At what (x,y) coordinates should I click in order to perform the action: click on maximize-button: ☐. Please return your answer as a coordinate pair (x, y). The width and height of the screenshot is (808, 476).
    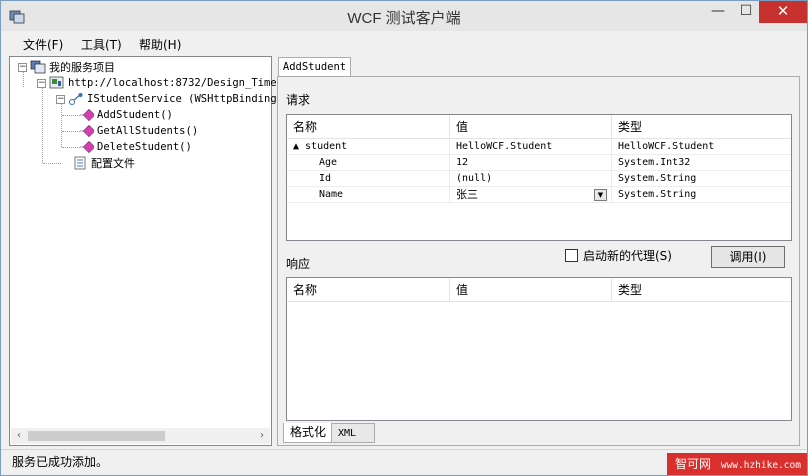
    Looking at the image, I should click on (746, 12).